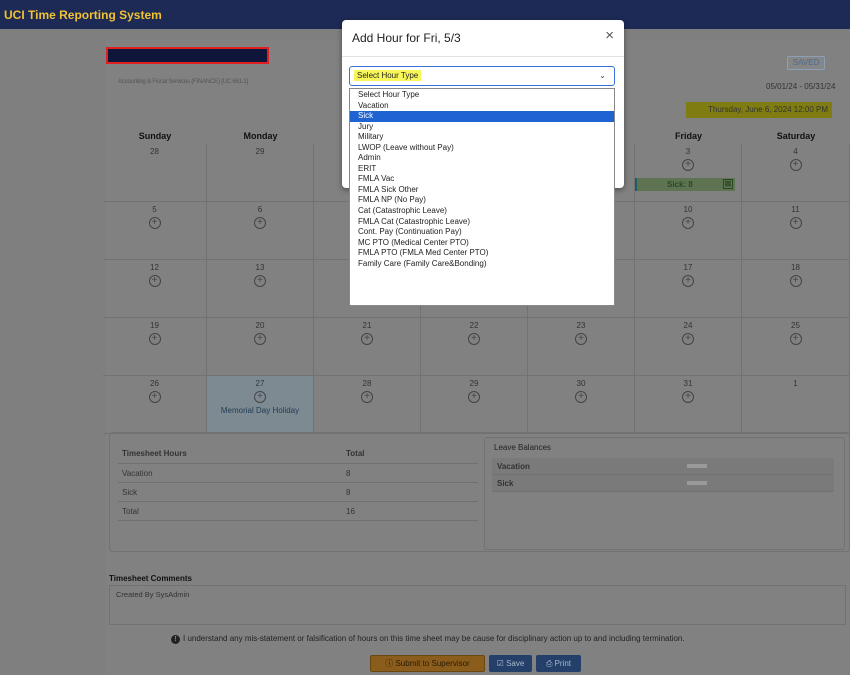 The height and width of the screenshot is (675, 850). What do you see at coordinates (155, 289) in the screenshot?
I see `calendar-day-cell: 12 +` at bounding box center [155, 289].